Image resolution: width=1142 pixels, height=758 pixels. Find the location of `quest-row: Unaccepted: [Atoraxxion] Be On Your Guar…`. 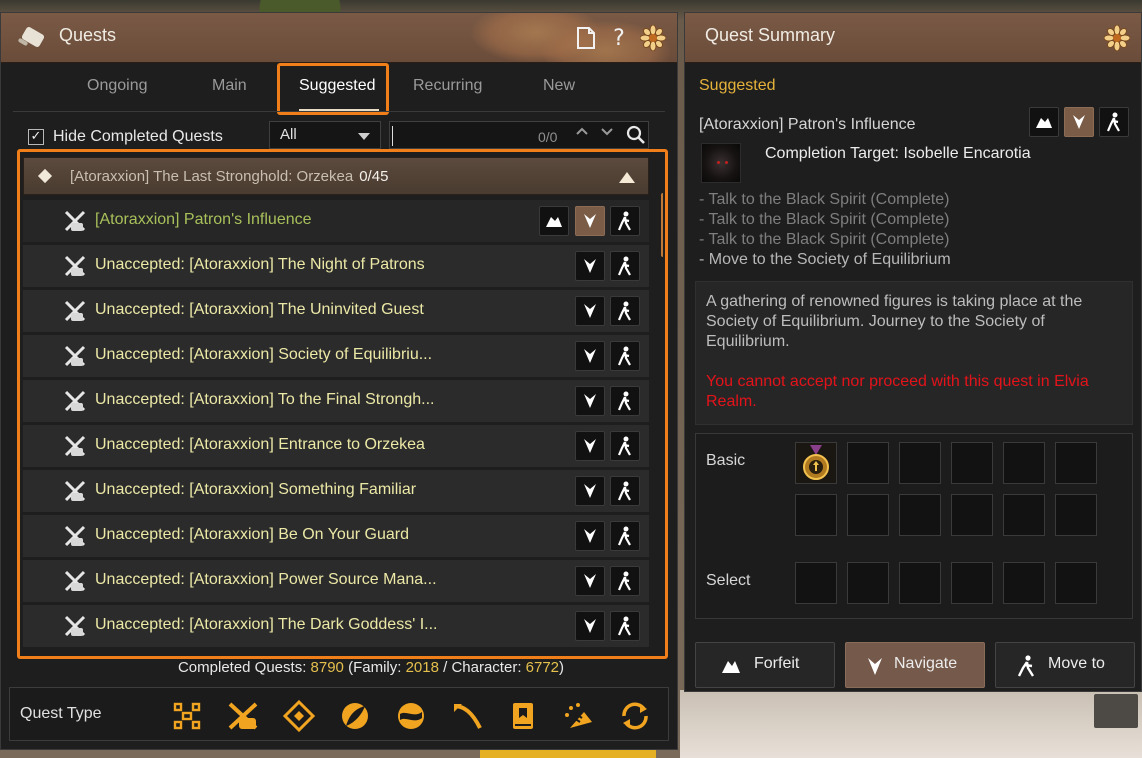

quest-row: Unaccepted: [Atoraxxion] Be On Your Guar… is located at coordinates (336, 536).